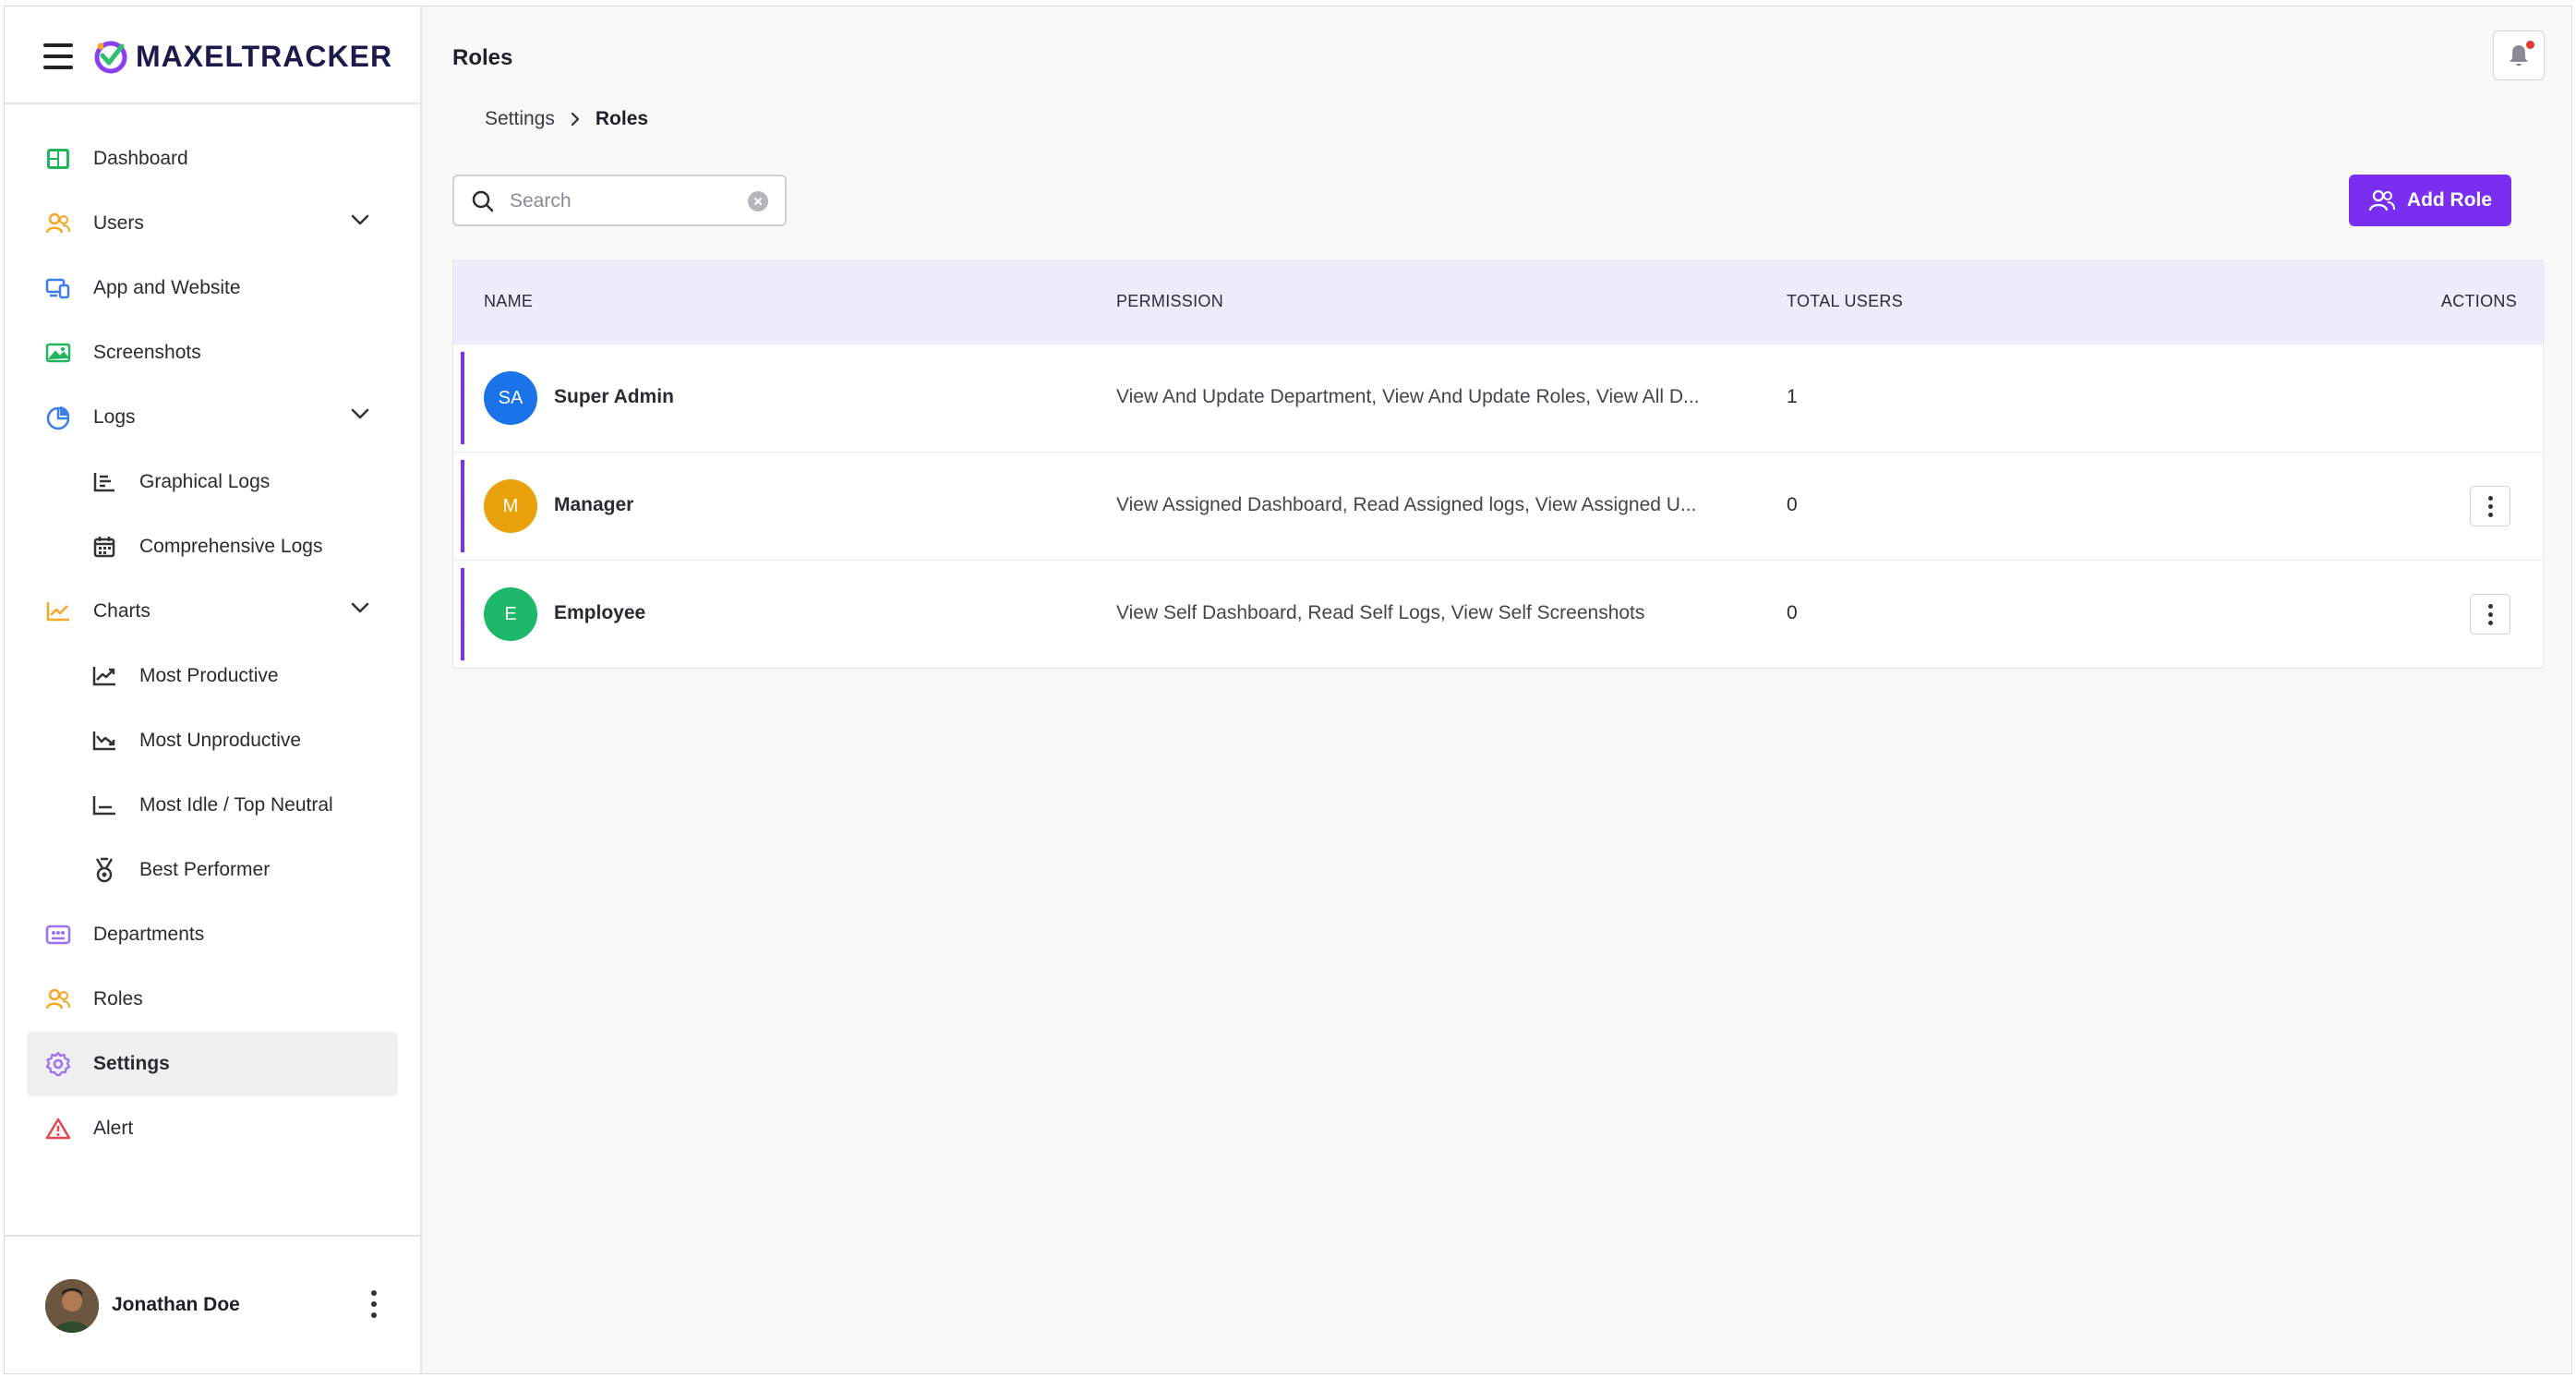 Image resolution: width=2576 pixels, height=1378 pixels. Describe the element at coordinates (212, 740) in the screenshot. I see `sidebar-item-most-unproductive: Most Unproductive` at that location.